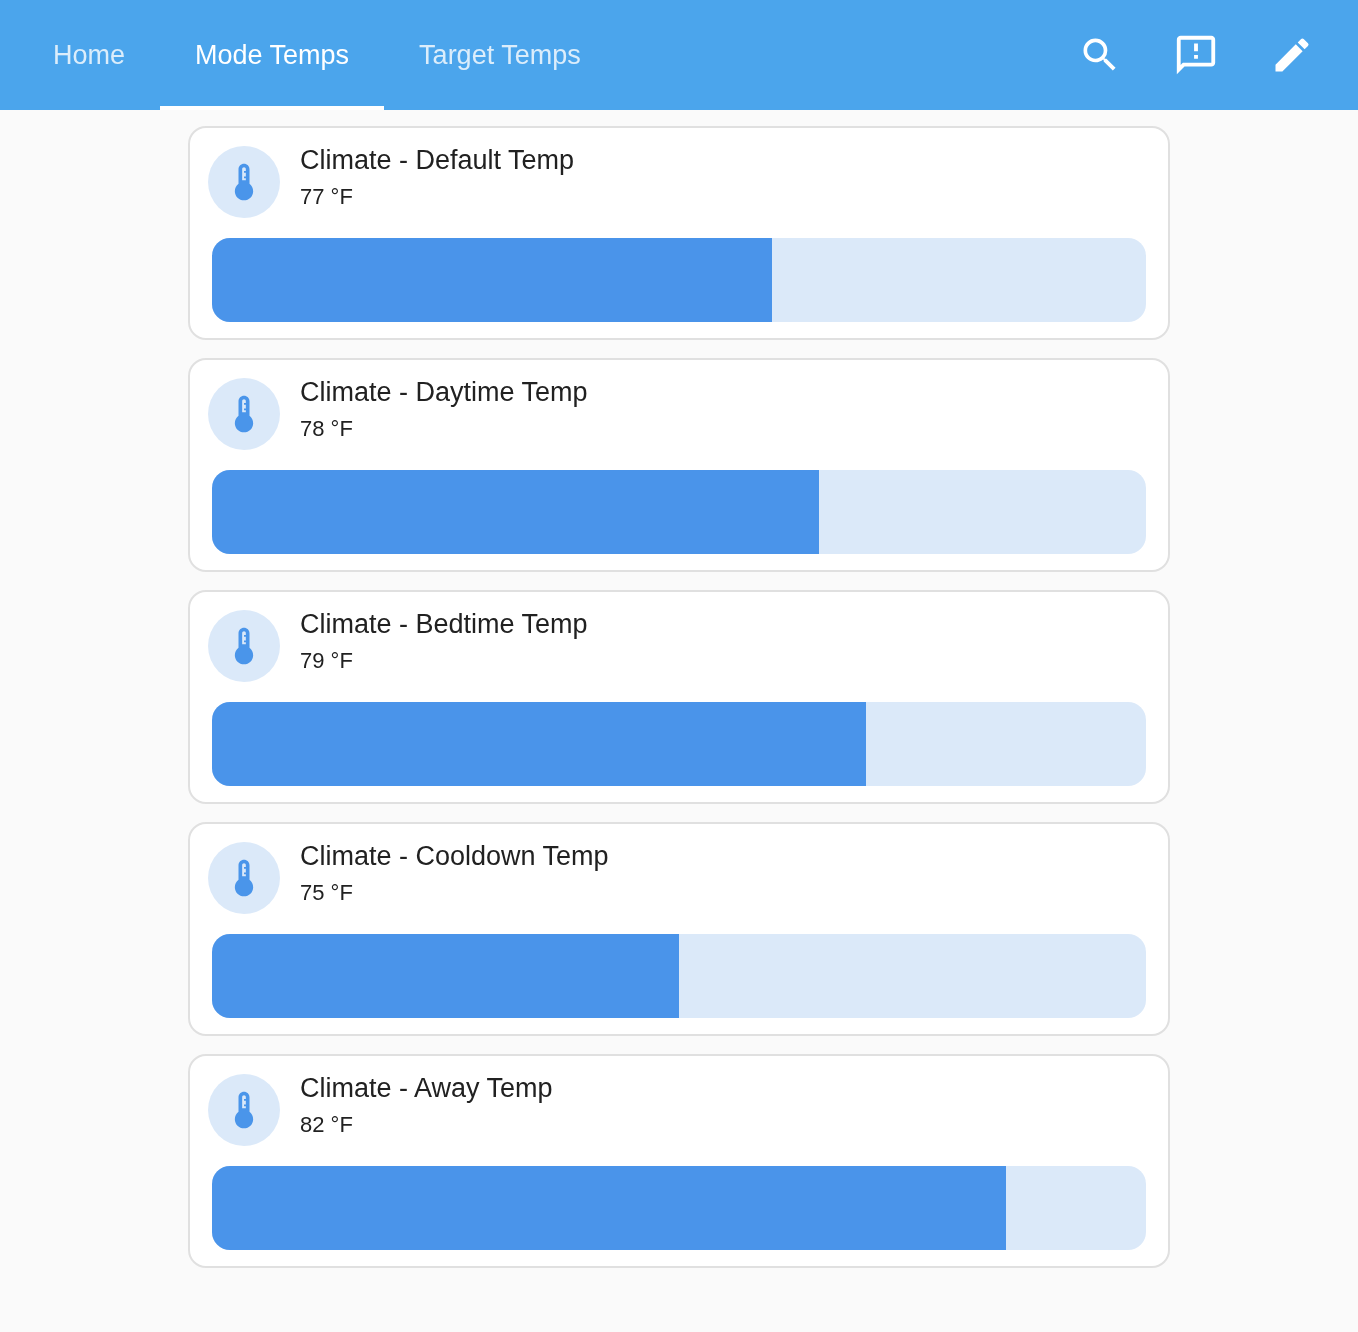 The width and height of the screenshot is (1358, 1332). What do you see at coordinates (454, 856) in the screenshot?
I see `card-title: Climate - Cooldown Temp` at bounding box center [454, 856].